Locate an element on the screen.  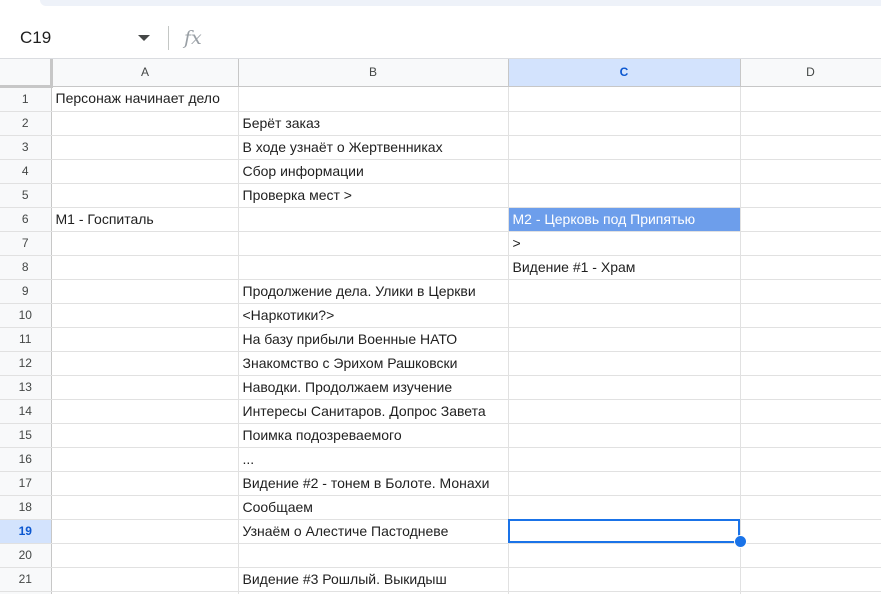
cell-c18 is located at coordinates (624, 507).